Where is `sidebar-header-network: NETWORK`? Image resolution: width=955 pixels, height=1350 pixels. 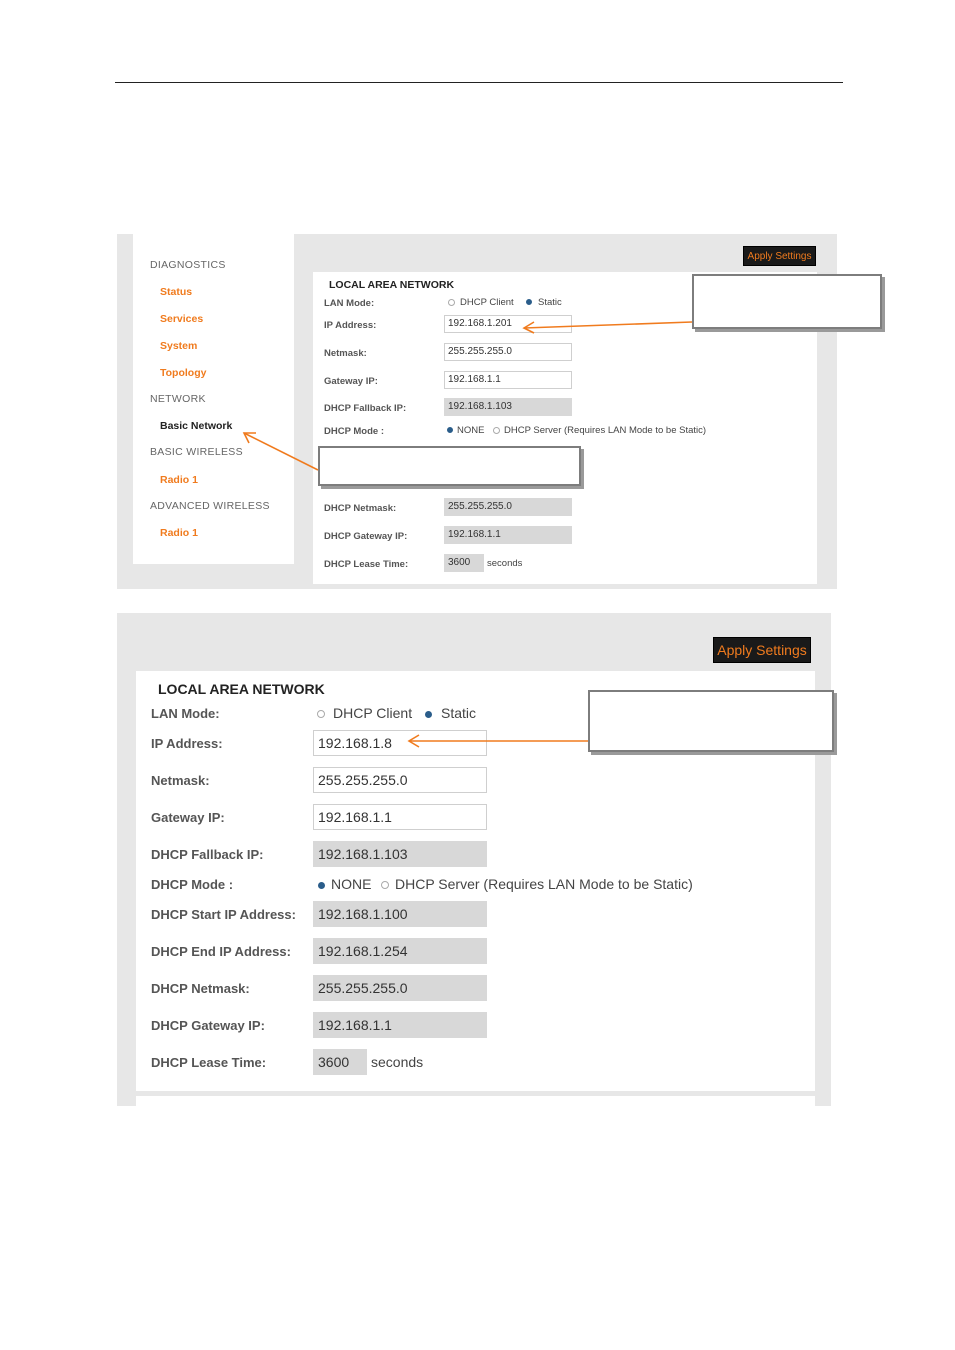
sidebar-header-network: NETWORK is located at coordinates (178, 399).